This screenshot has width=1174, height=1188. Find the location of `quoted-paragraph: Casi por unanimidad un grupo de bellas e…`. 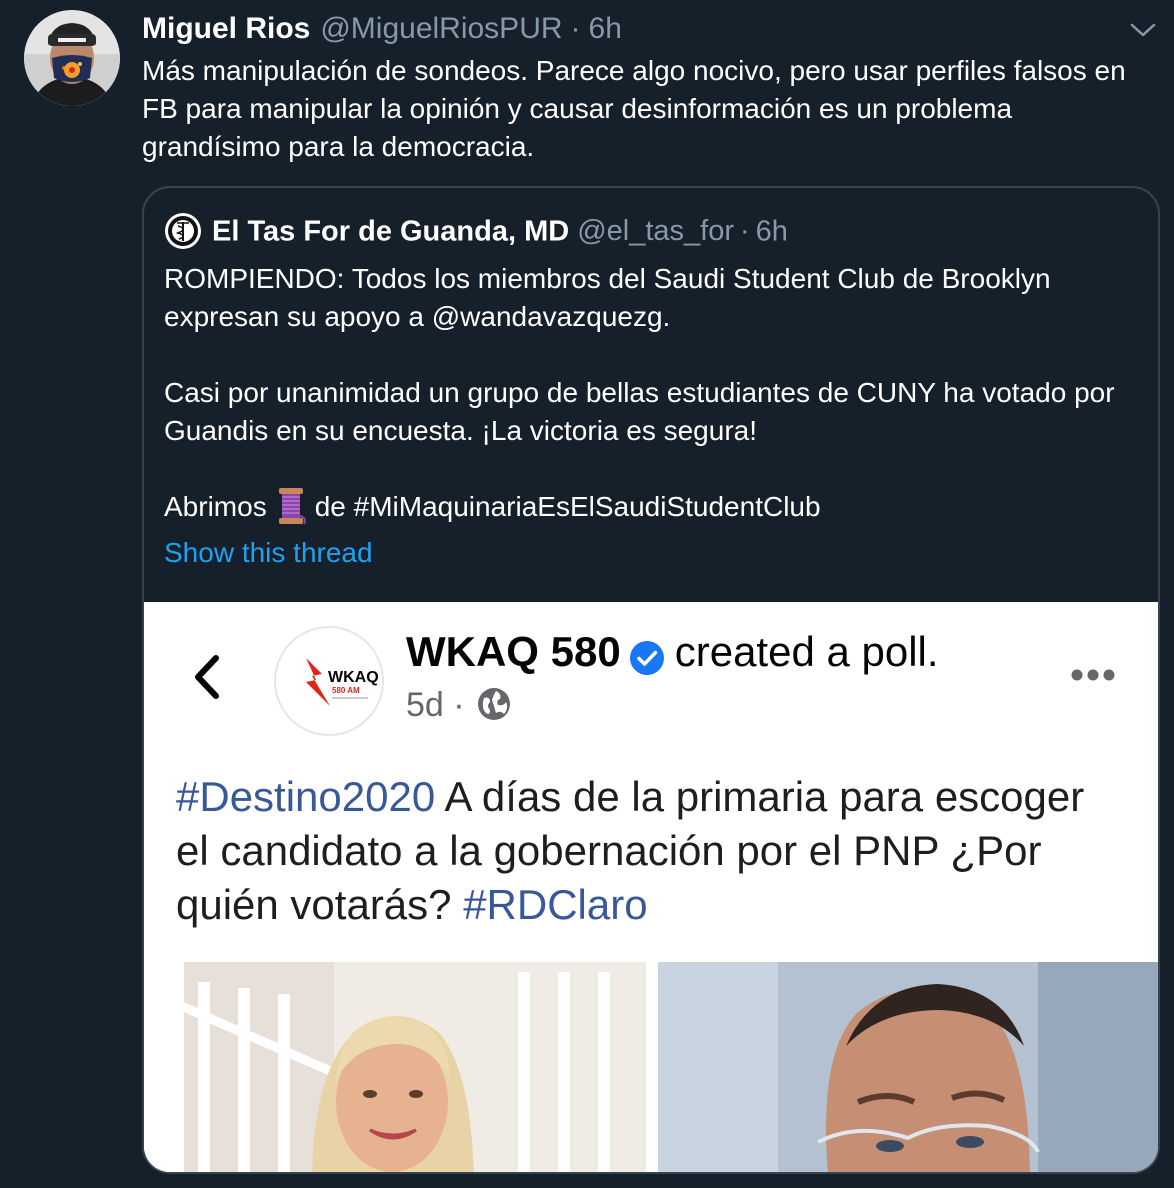

quoted-paragraph: Casi por unanimidad un grupo de bellas e… is located at coordinates (639, 411).